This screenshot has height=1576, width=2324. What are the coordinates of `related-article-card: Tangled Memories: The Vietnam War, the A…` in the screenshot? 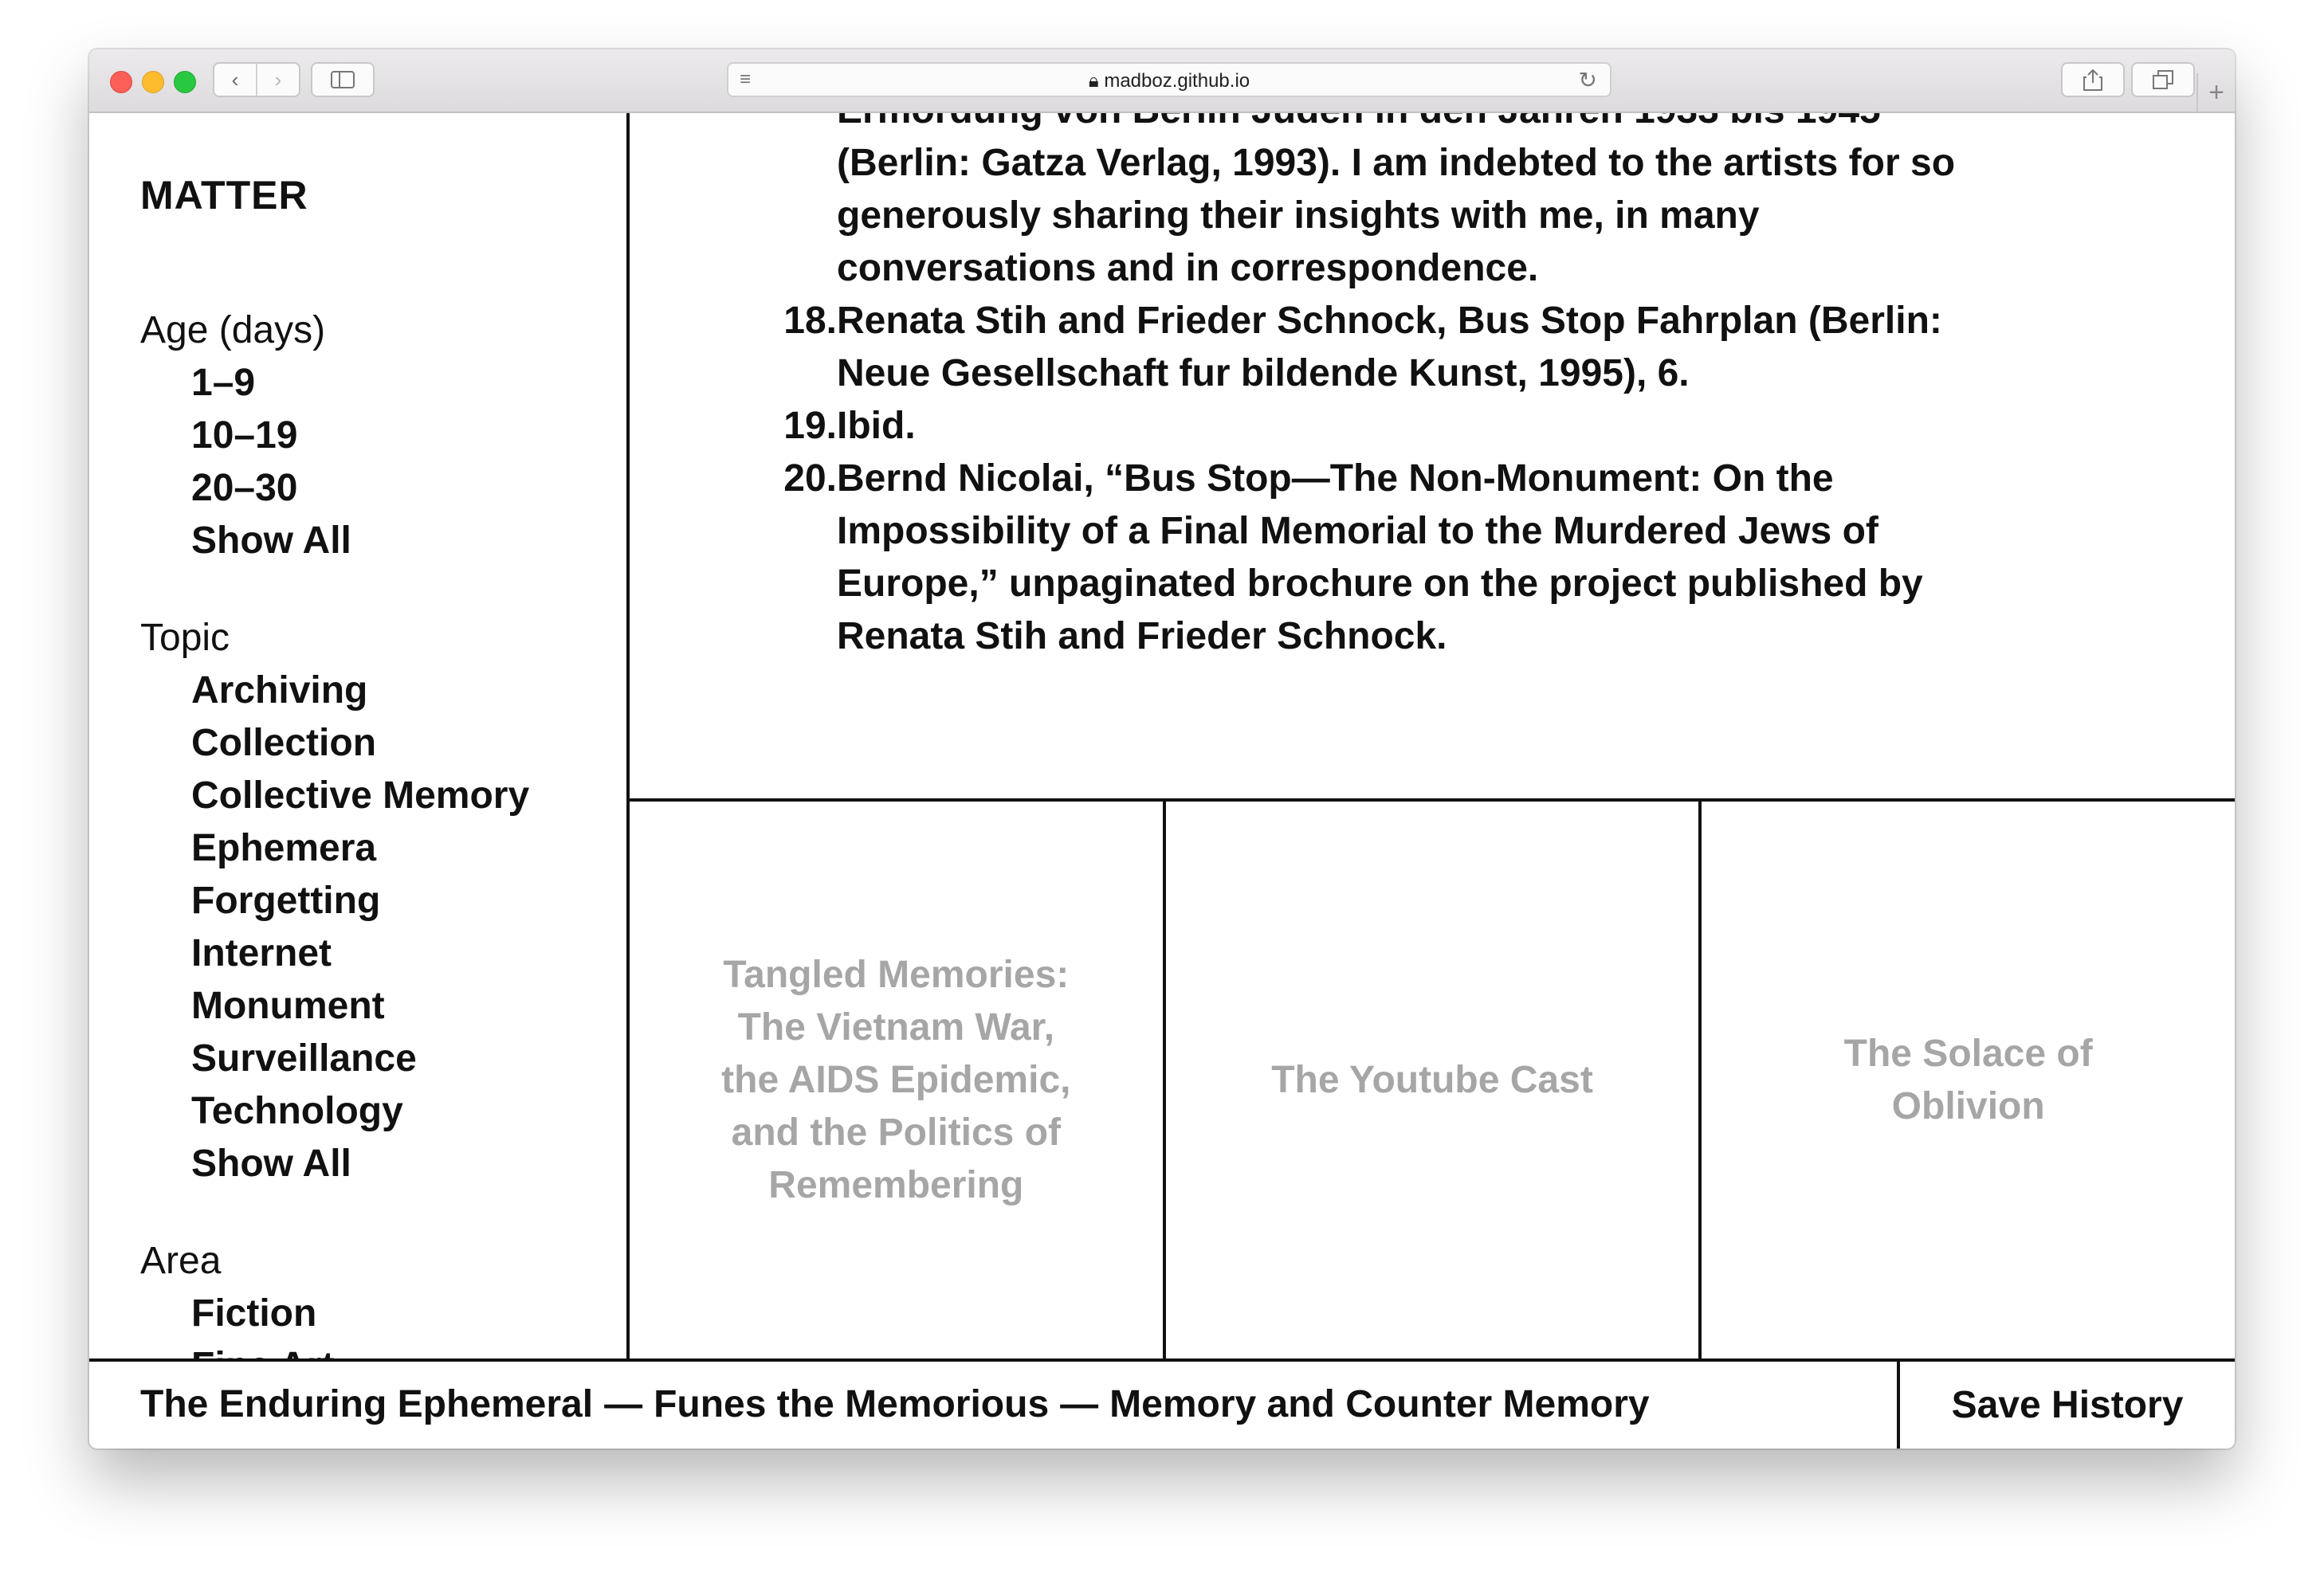 It's located at (898, 1080).